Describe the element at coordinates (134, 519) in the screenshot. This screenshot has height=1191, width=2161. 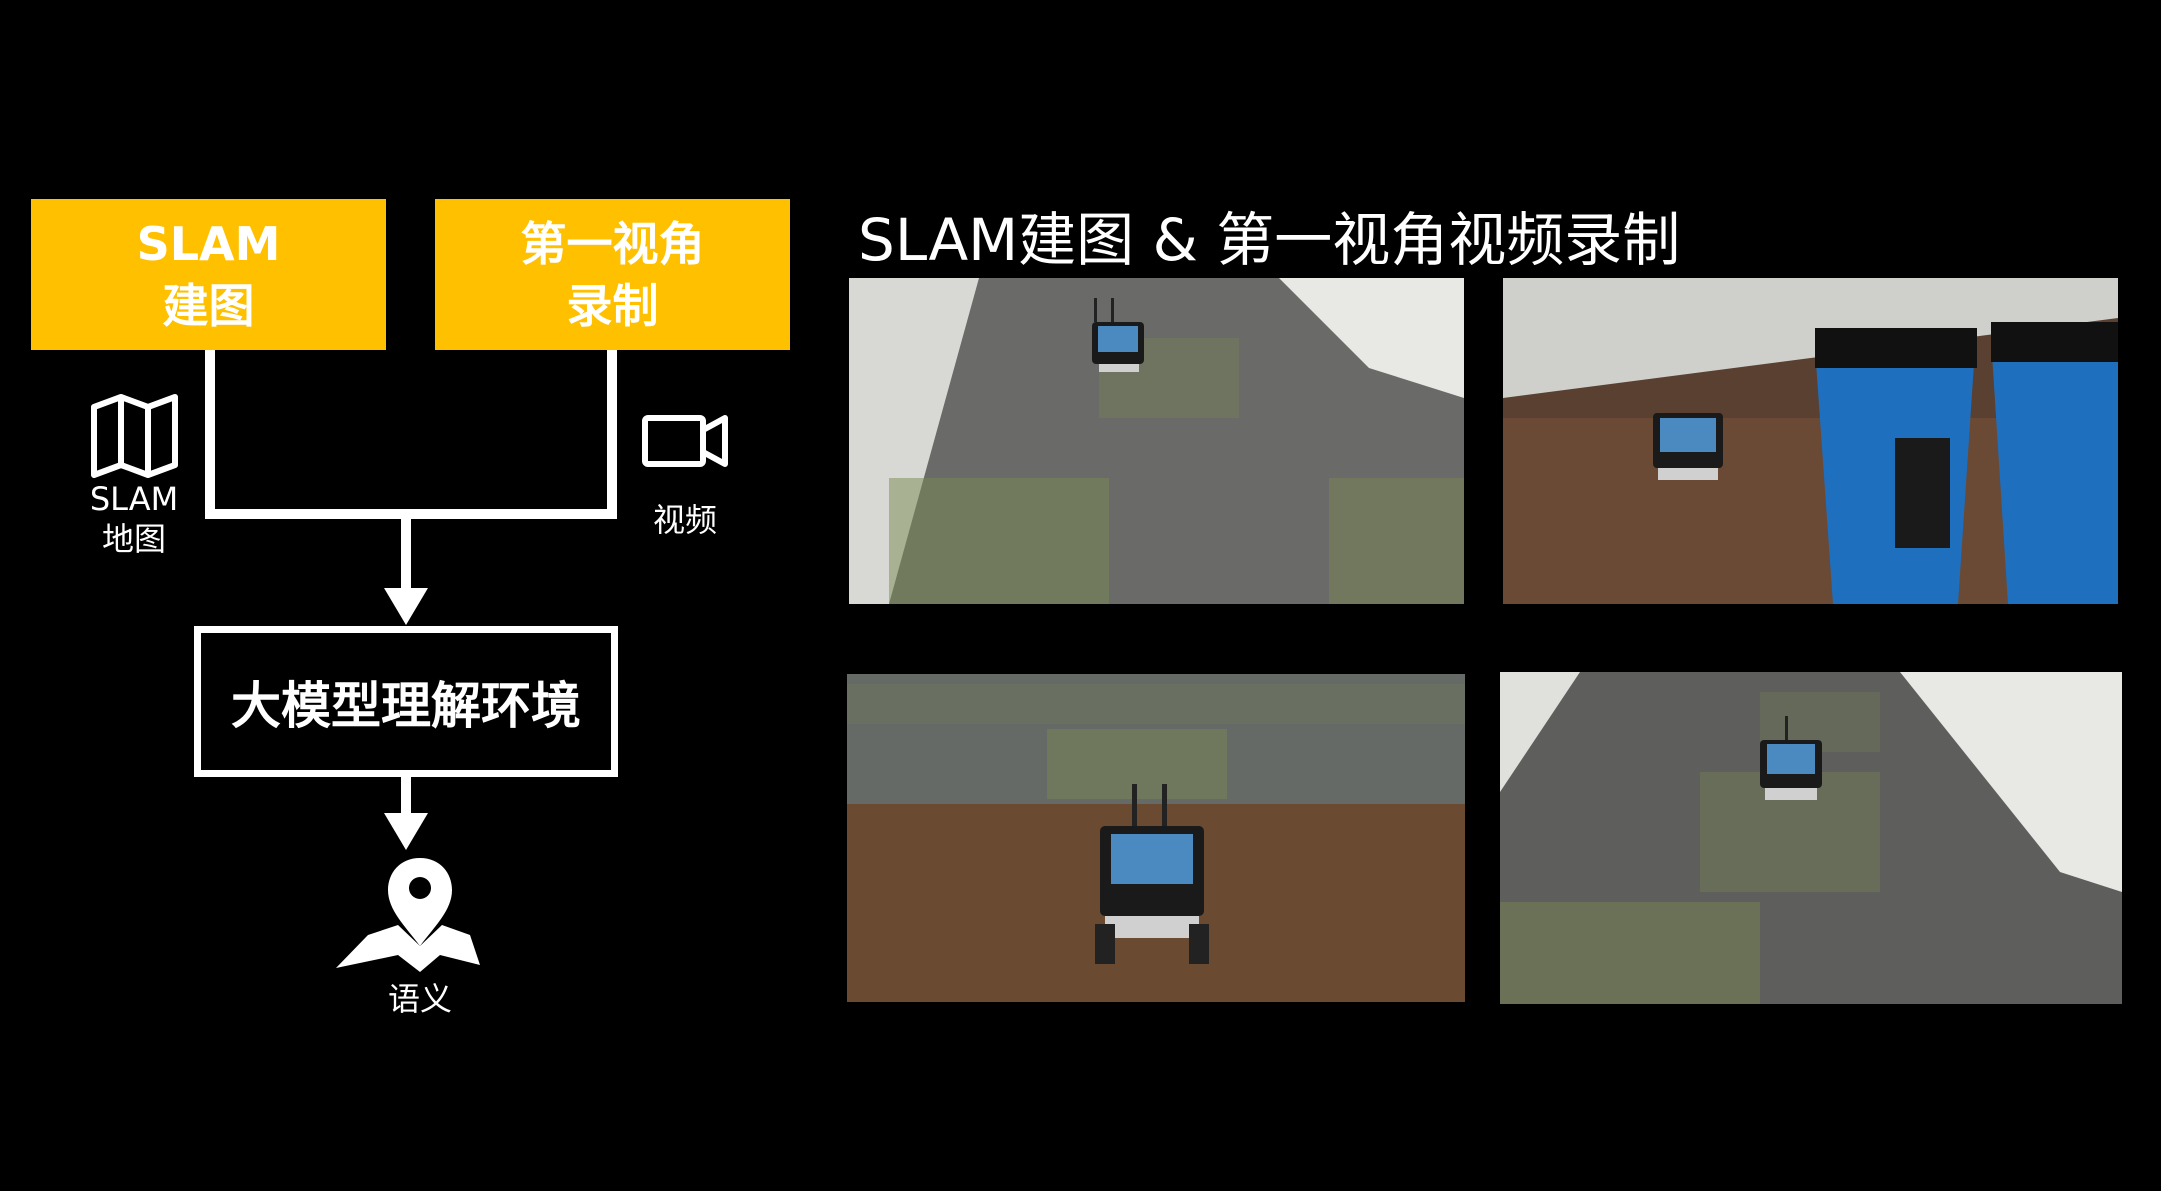
I see `slam-map-caption: SLAM 地图` at that location.